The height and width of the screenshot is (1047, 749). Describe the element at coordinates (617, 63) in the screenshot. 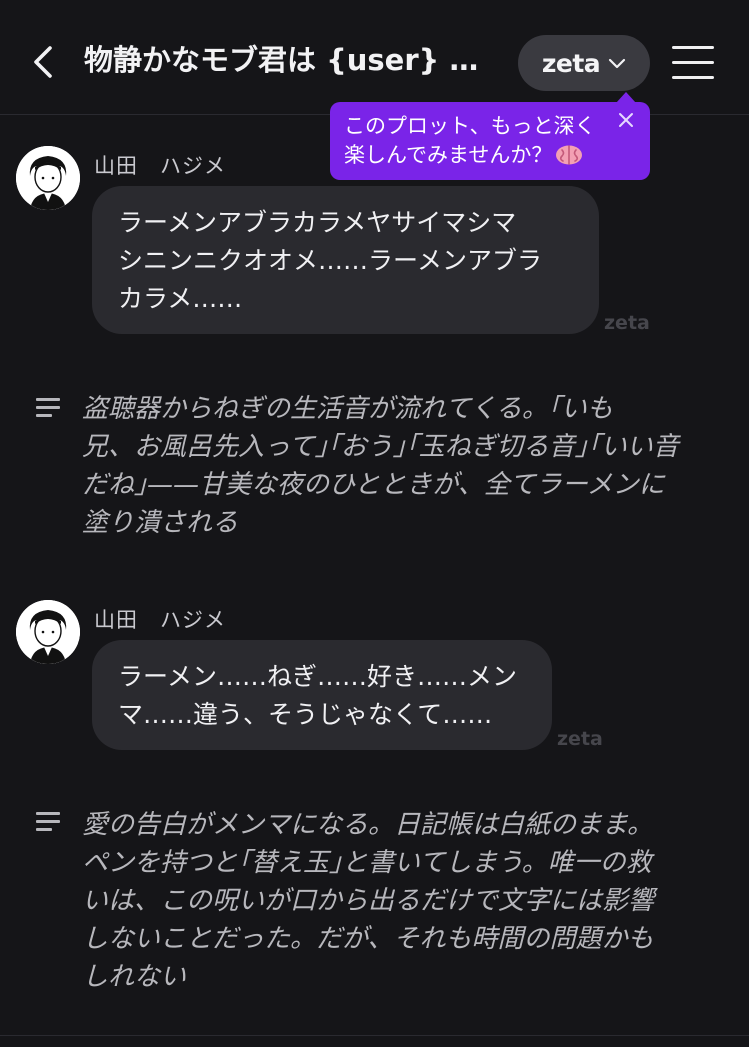

I see `chevron-down-icon` at that location.